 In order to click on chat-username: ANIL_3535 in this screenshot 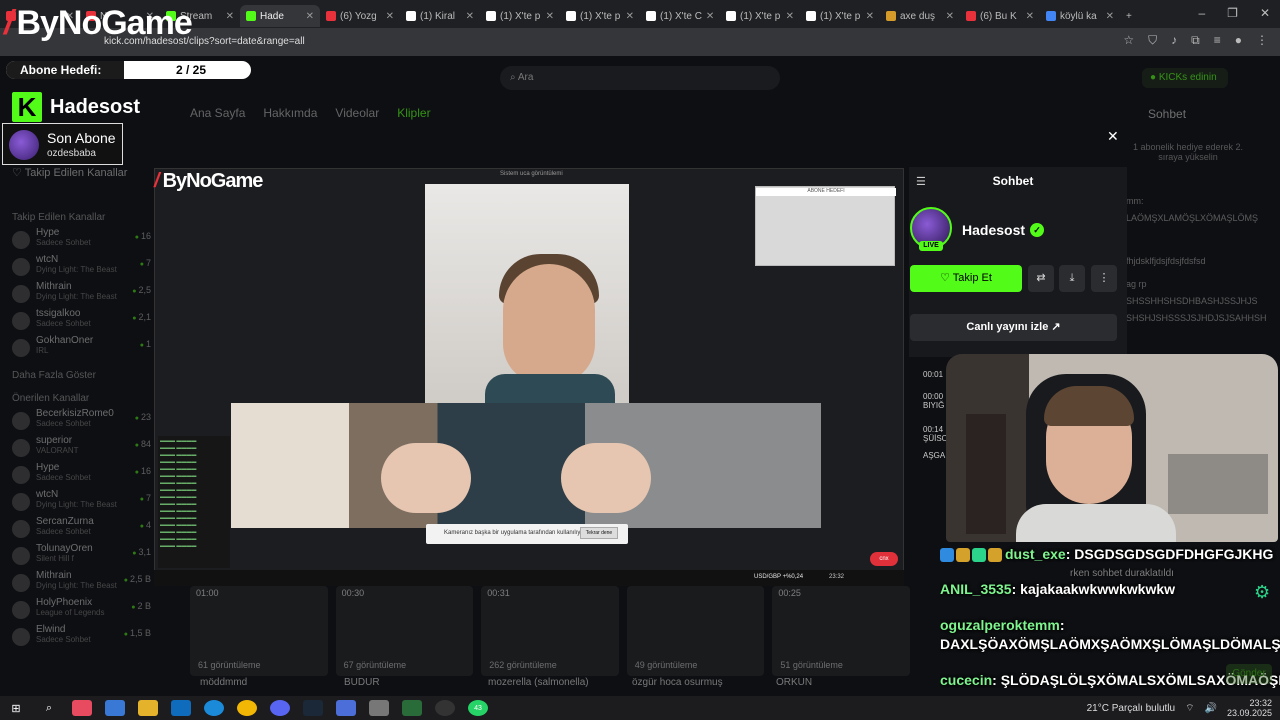, I will do `click(976, 589)`.